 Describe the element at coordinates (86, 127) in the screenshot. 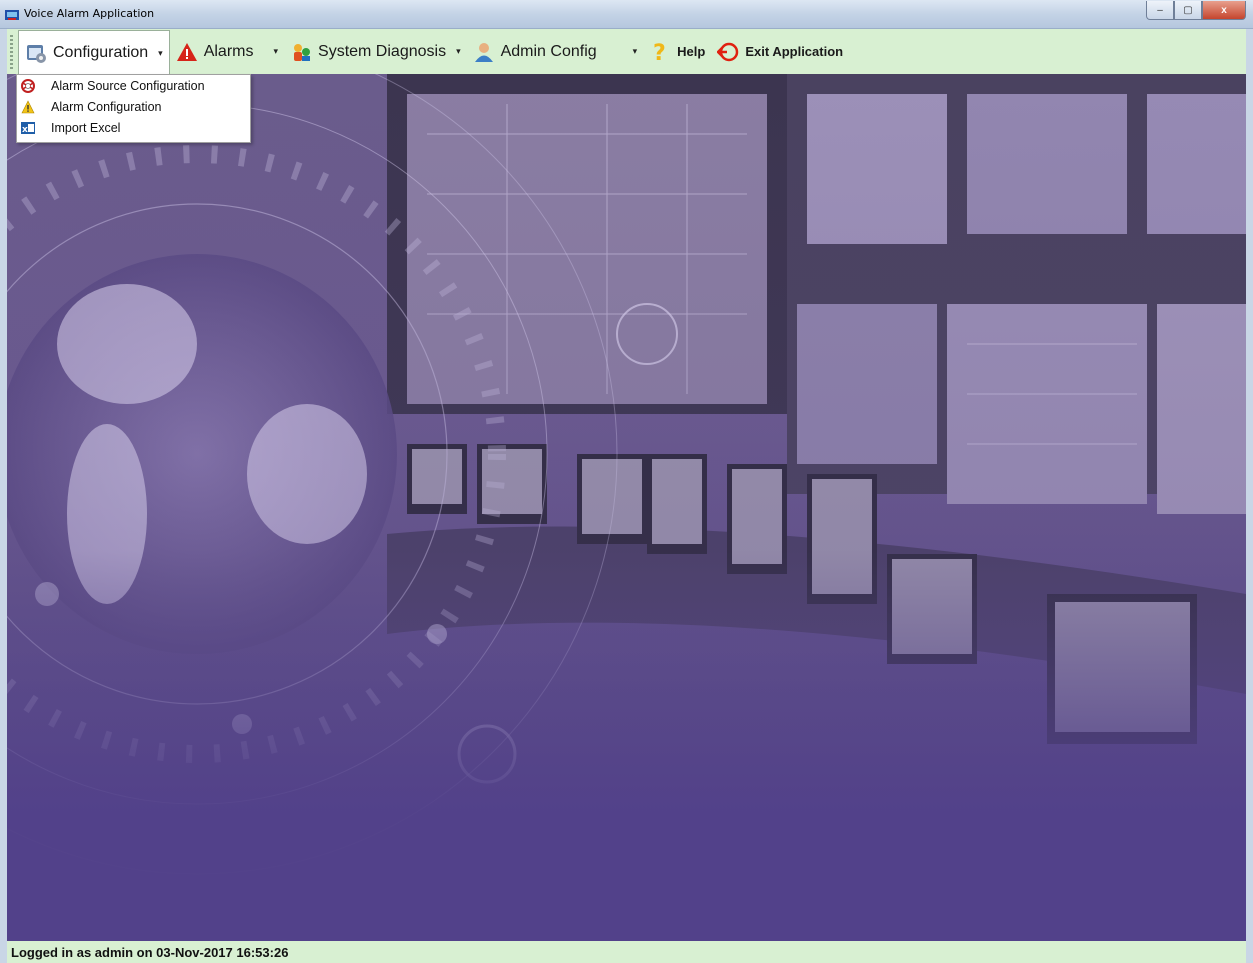

I see `menu-item-label: Import Excel` at that location.